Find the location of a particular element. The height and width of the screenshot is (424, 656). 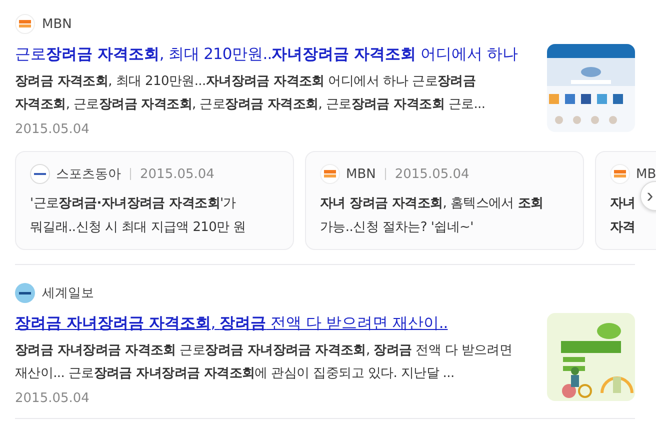

result-title-link: 근로장려금 자격조회, 최대 210만원..자녀장려금 자격조회 어디에서 하나 is located at coordinates (266, 54).